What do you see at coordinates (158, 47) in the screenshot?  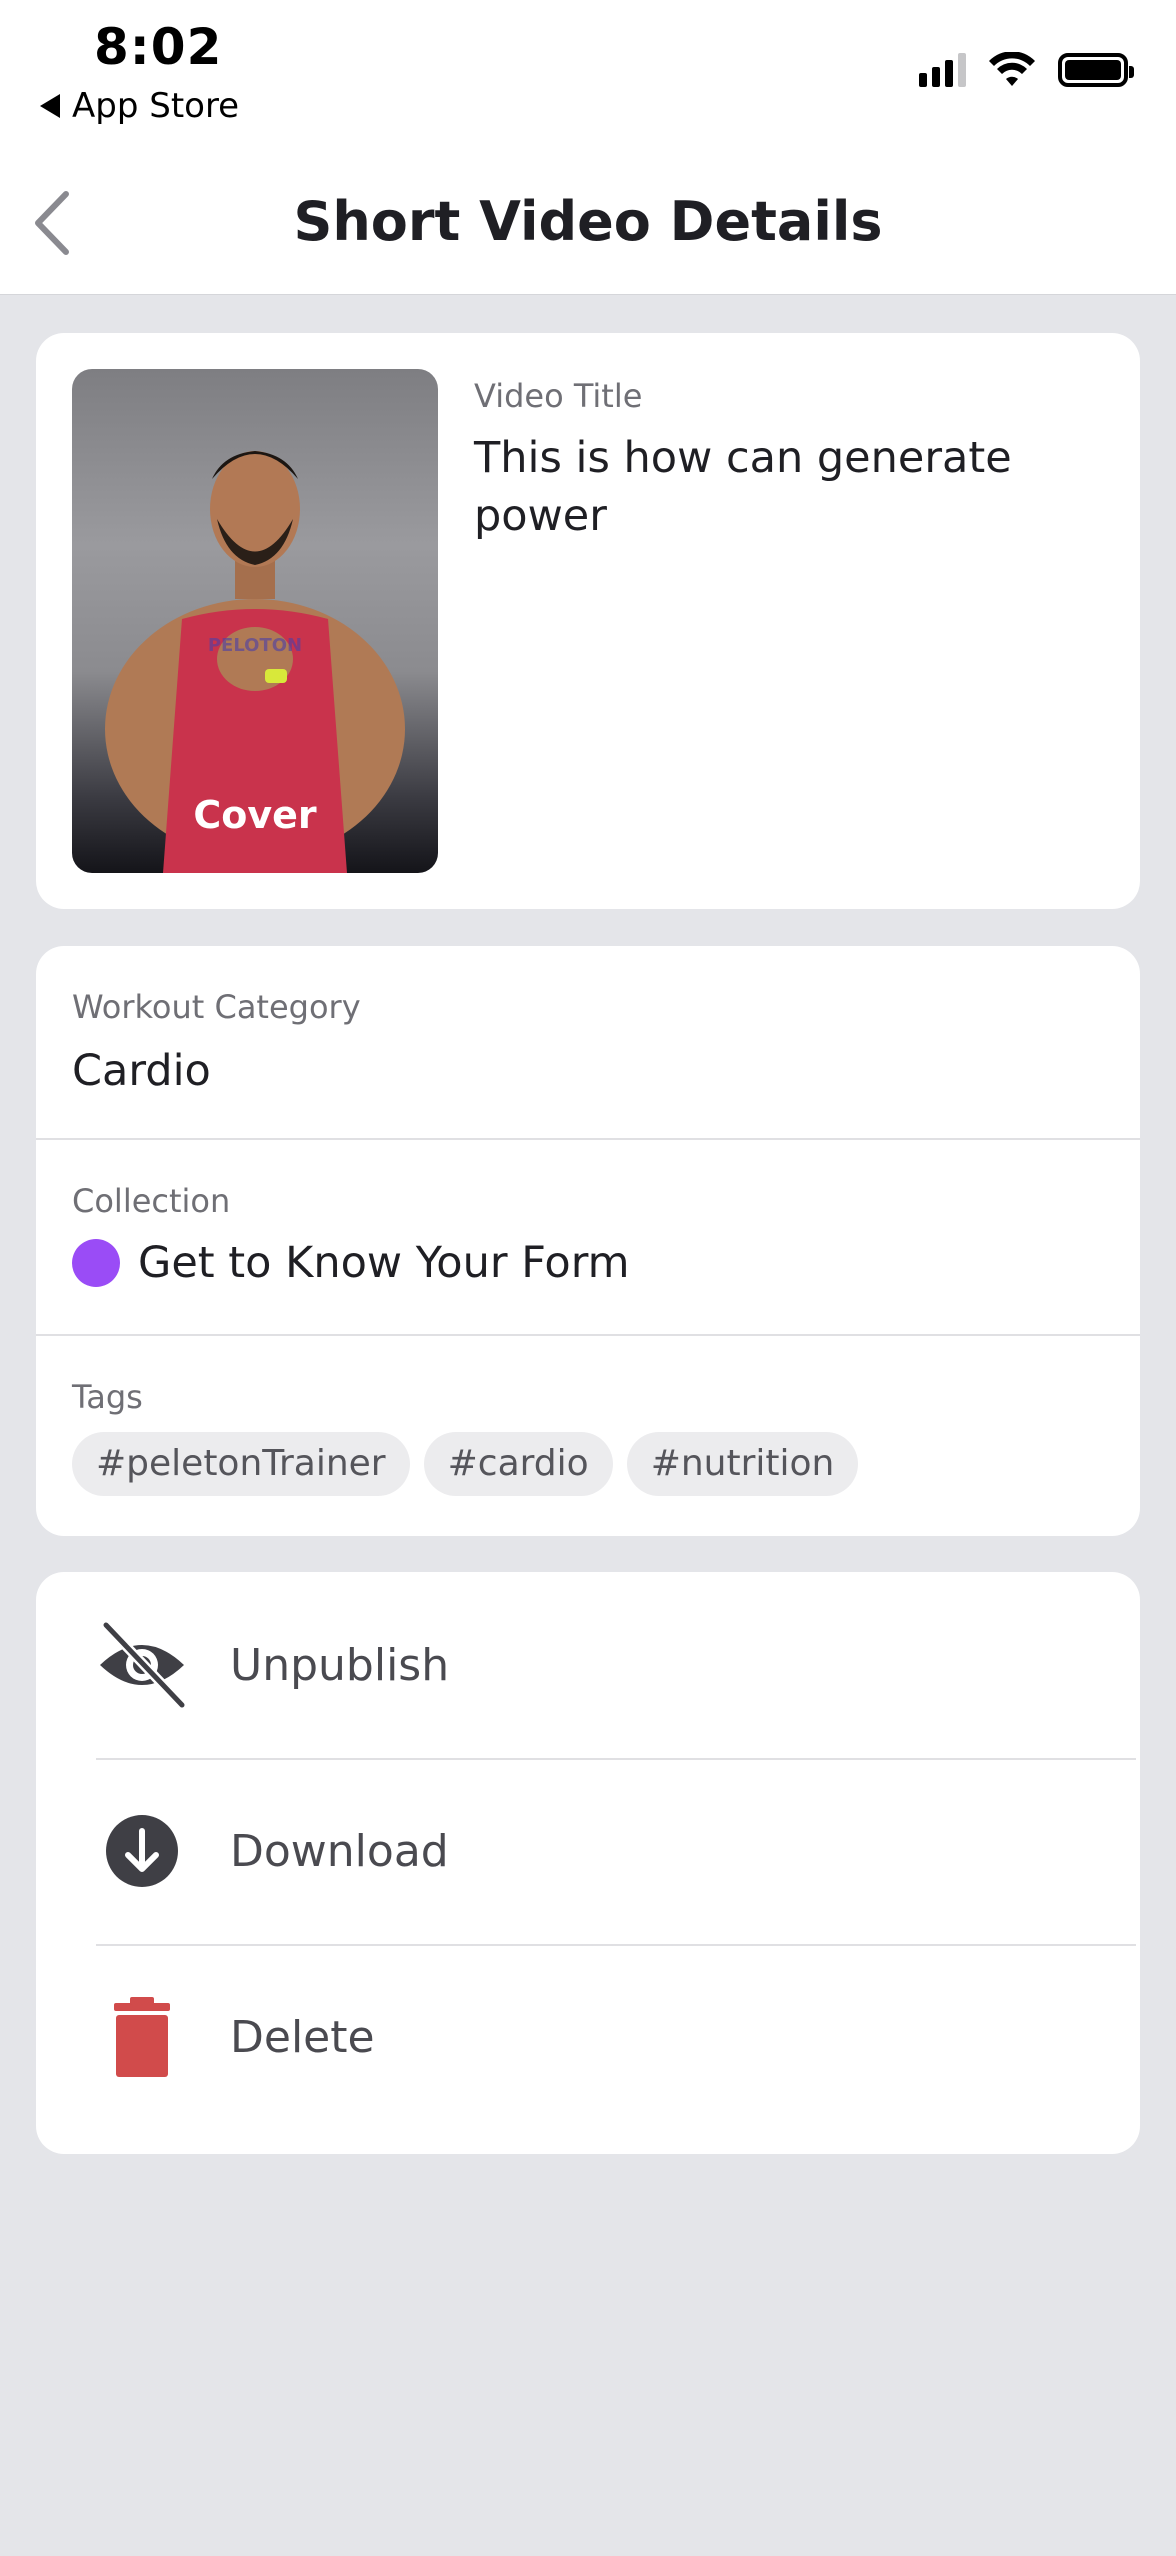 I see `status-time: 8:02` at bounding box center [158, 47].